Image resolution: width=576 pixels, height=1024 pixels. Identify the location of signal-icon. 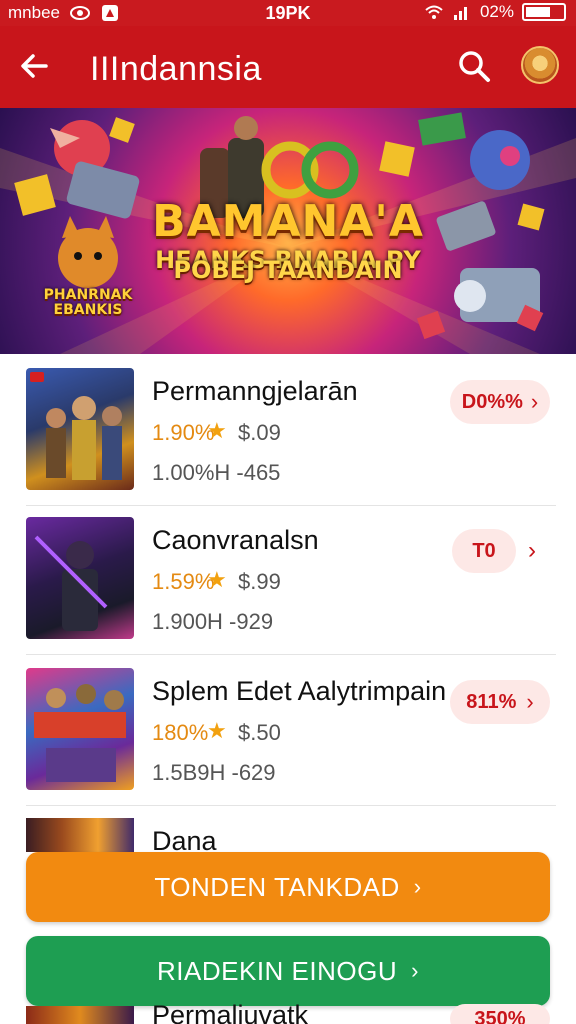
(460, 13).